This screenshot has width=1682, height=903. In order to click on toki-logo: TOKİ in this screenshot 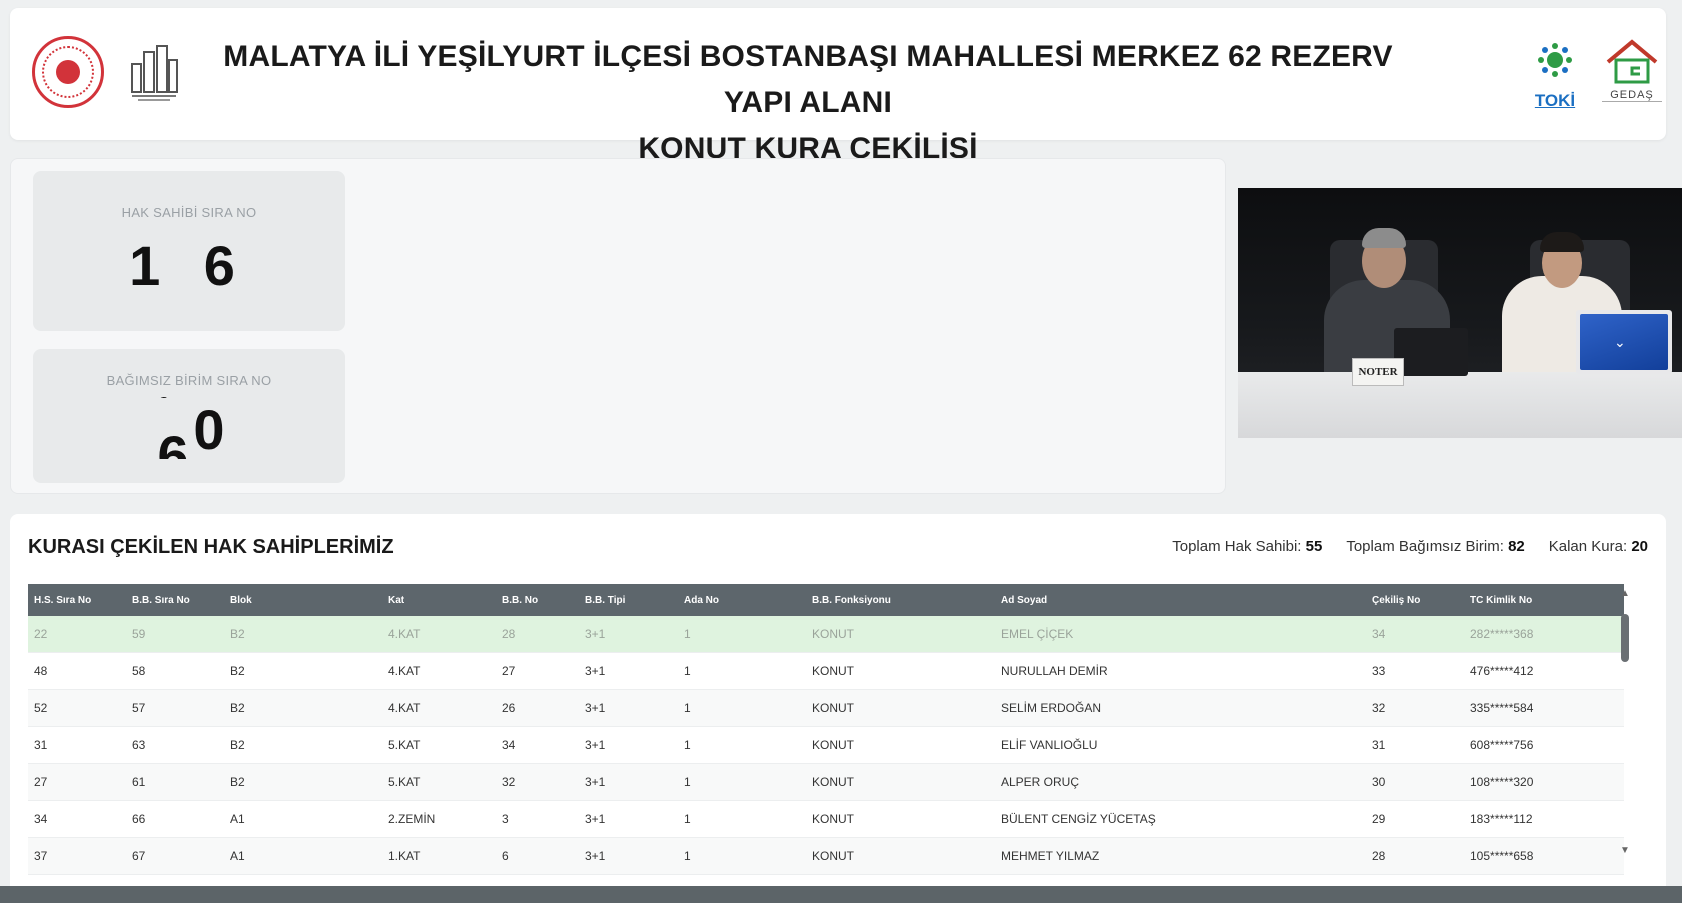, I will do `click(1555, 75)`.